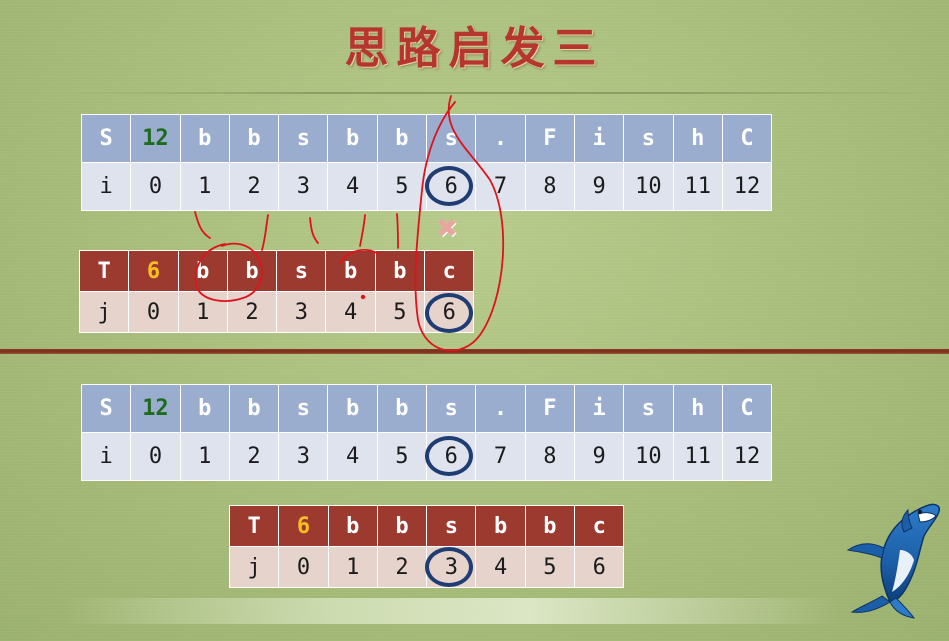 This screenshot has height=641, width=949. What do you see at coordinates (549, 186) in the screenshot?
I see `top-s-index-cell: 8` at bounding box center [549, 186].